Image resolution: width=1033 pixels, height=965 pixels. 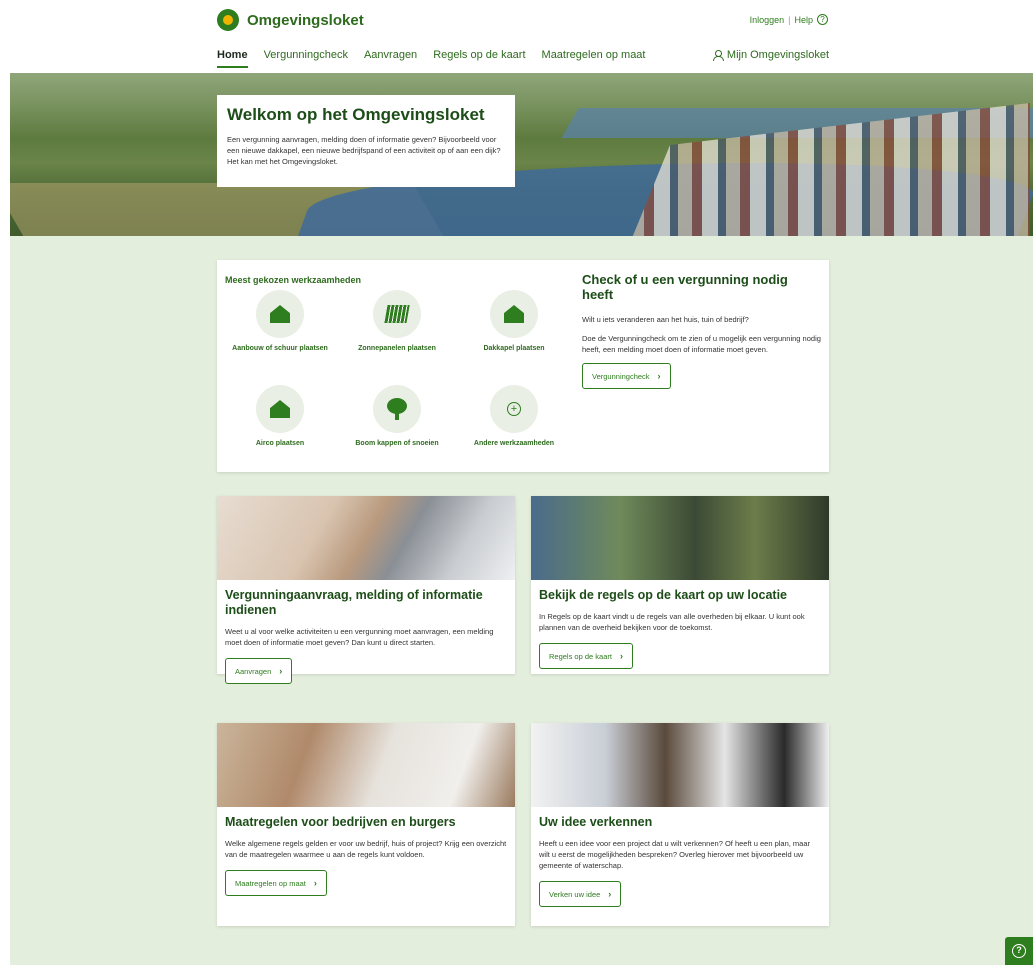 I want to click on tile-aanbouw: Aanbouw of schuur plaatsen, so click(x=280, y=321).